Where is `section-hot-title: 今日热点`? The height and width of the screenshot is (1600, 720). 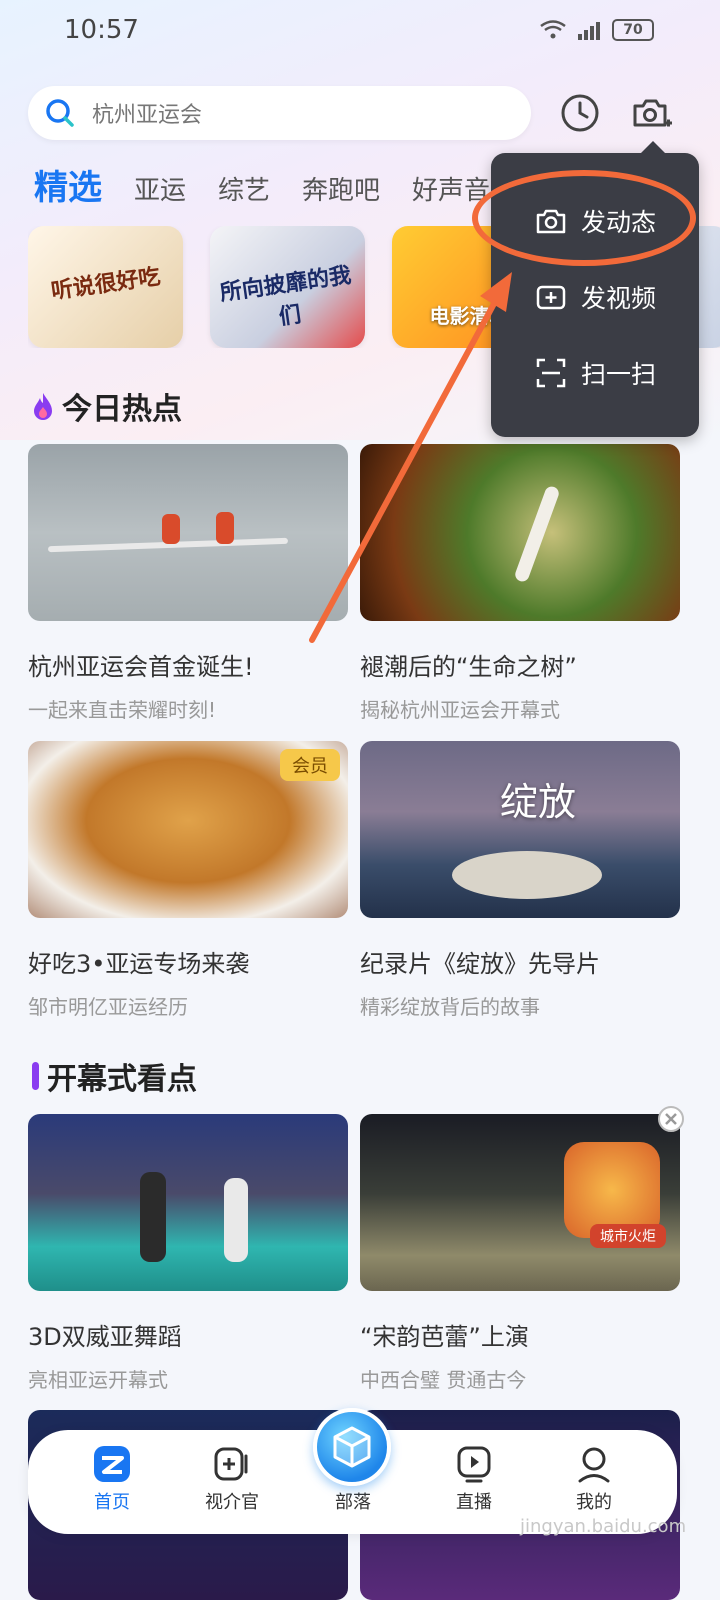 section-hot-title: 今日热点 is located at coordinates (107, 406).